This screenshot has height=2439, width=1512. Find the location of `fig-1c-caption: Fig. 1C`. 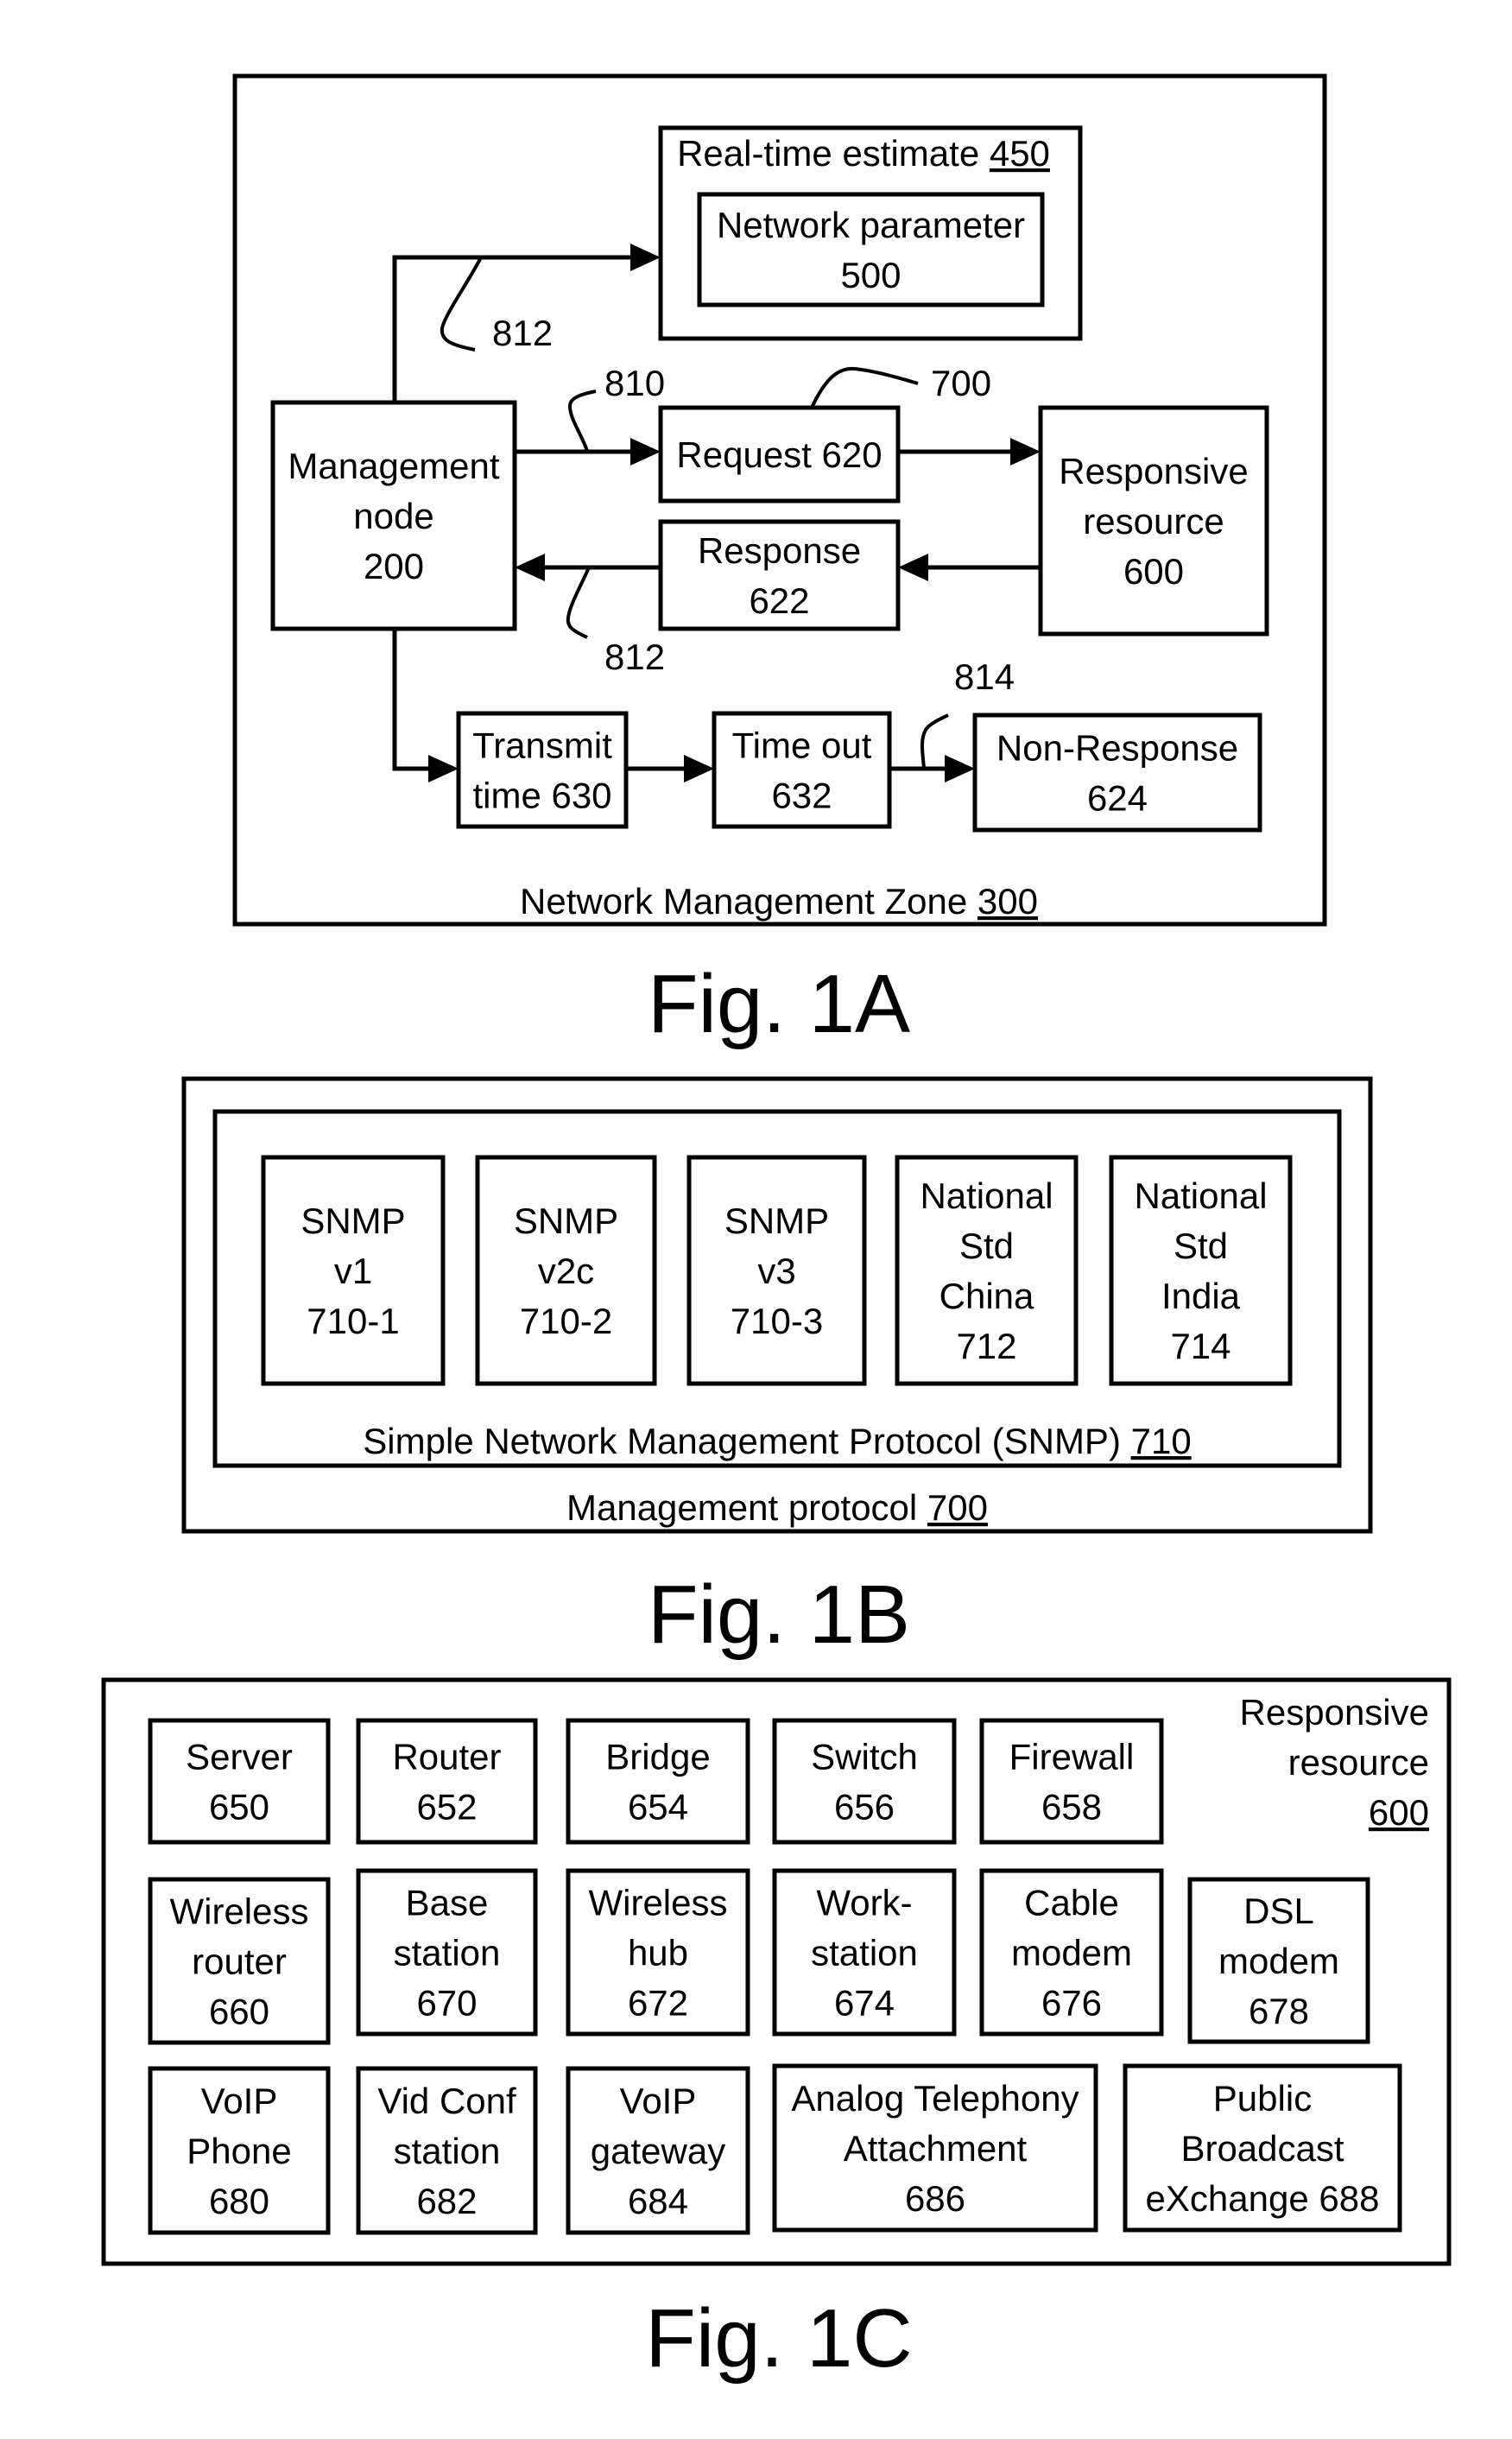

fig-1c-caption: Fig. 1C is located at coordinates (778, 2338).